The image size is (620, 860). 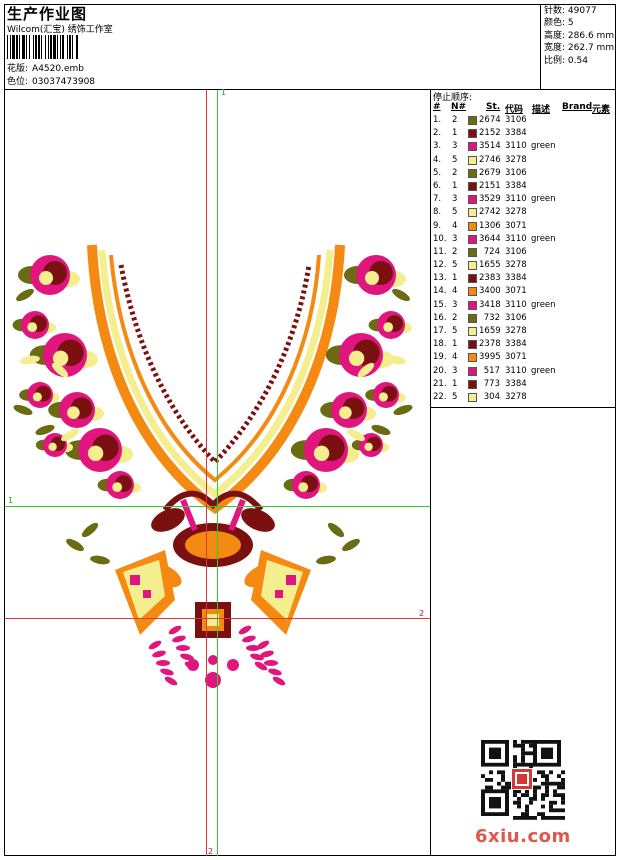 I want to click on stop-row: 16. 2 732 3106, so click(x=524, y=318).